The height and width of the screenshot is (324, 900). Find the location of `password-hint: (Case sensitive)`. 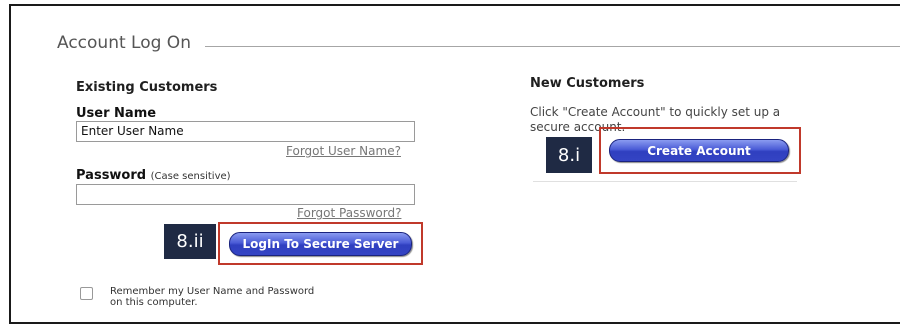

password-hint: (Case sensitive) is located at coordinates (190, 176).